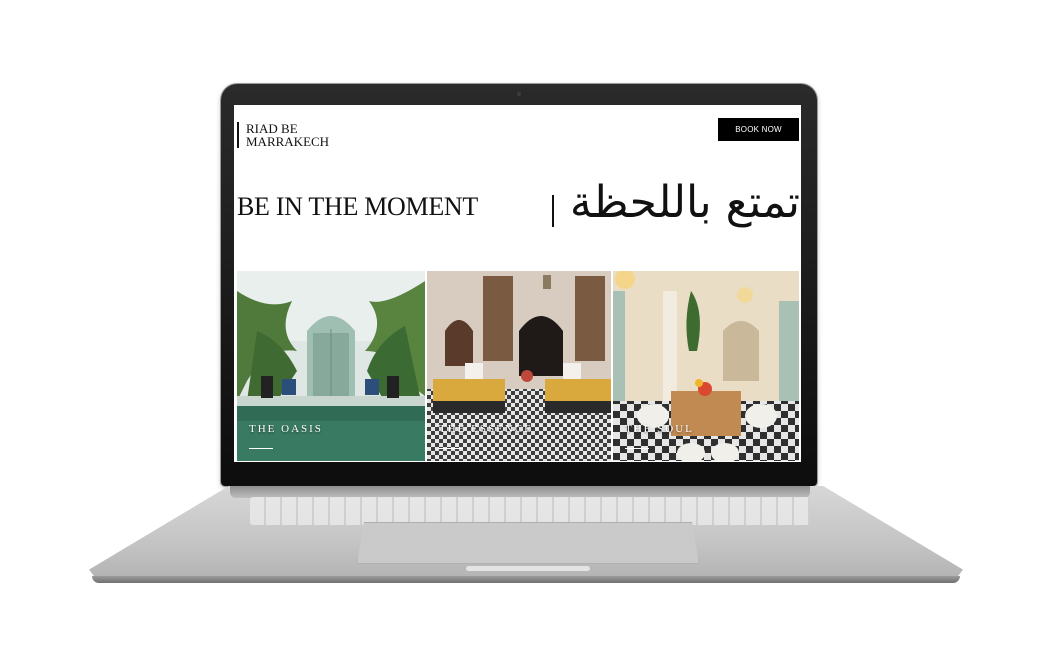 The image size is (1048, 667). Describe the element at coordinates (526, 579) in the screenshot. I see `laptop-front-edge` at that location.